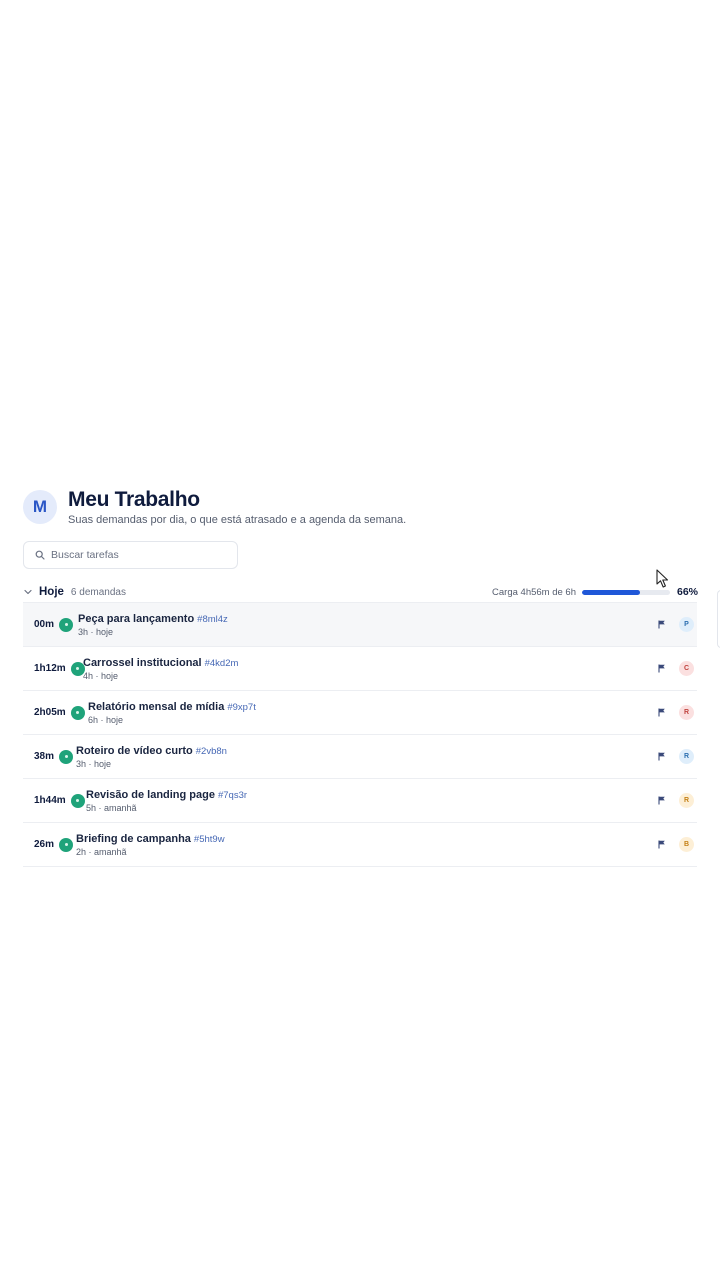 This screenshot has width=720, height=1280. I want to click on task-title: Briefing de campanha, so click(133, 839).